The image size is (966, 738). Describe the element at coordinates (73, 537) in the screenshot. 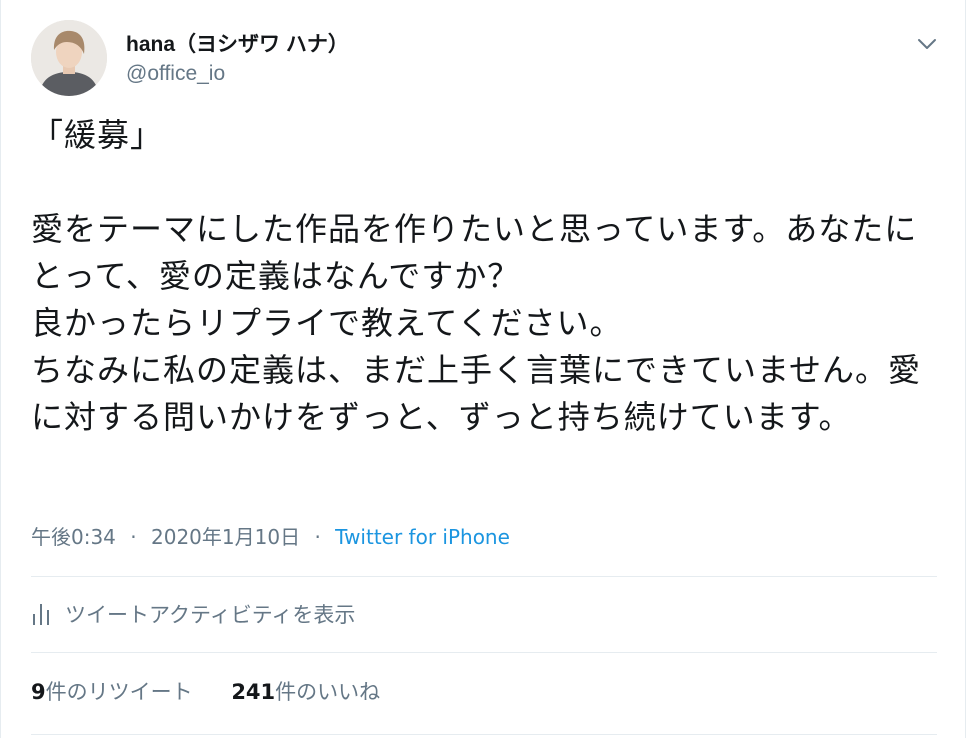

I see `tweet-time: 午後0:34` at that location.